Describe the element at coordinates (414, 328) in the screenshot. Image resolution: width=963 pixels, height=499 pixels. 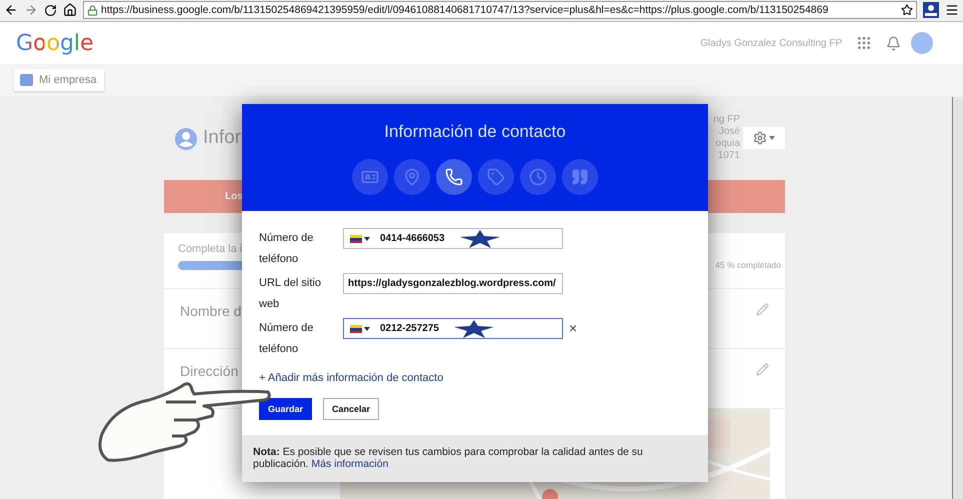
I see `phone-number-input: 0212-257275` at that location.